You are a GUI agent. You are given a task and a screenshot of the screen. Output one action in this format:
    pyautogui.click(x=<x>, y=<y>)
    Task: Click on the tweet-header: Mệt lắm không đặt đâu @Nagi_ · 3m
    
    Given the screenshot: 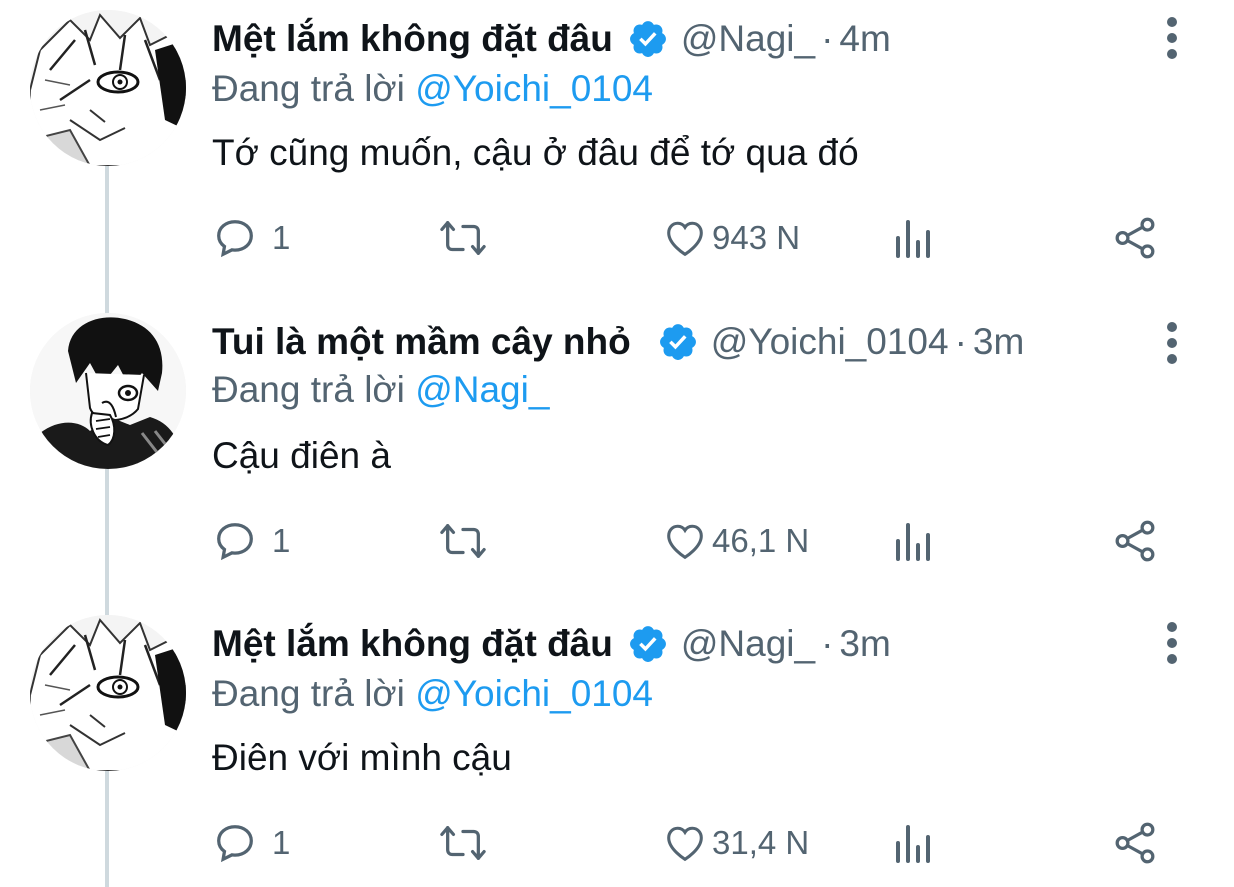 What is the action you would take?
    pyautogui.click(x=683, y=644)
    